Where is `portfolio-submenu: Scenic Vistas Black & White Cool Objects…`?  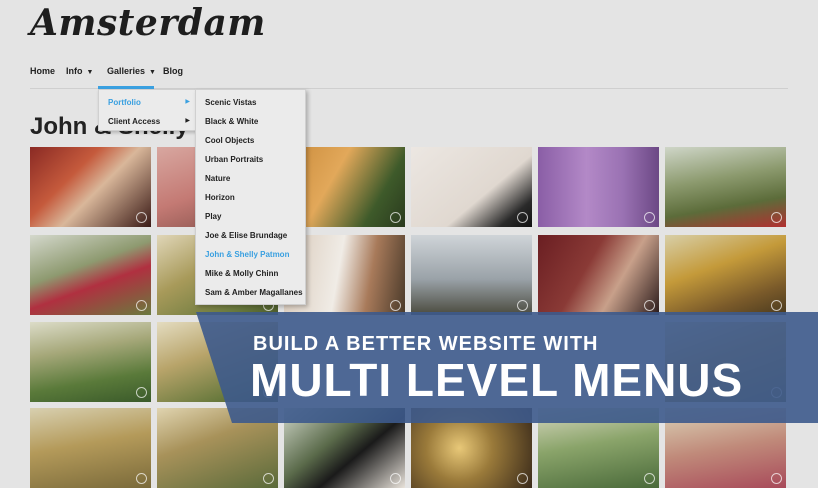 portfolio-submenu: Scenic Vistas Black & White Cool Objects… is located at coordinates (250, 197).